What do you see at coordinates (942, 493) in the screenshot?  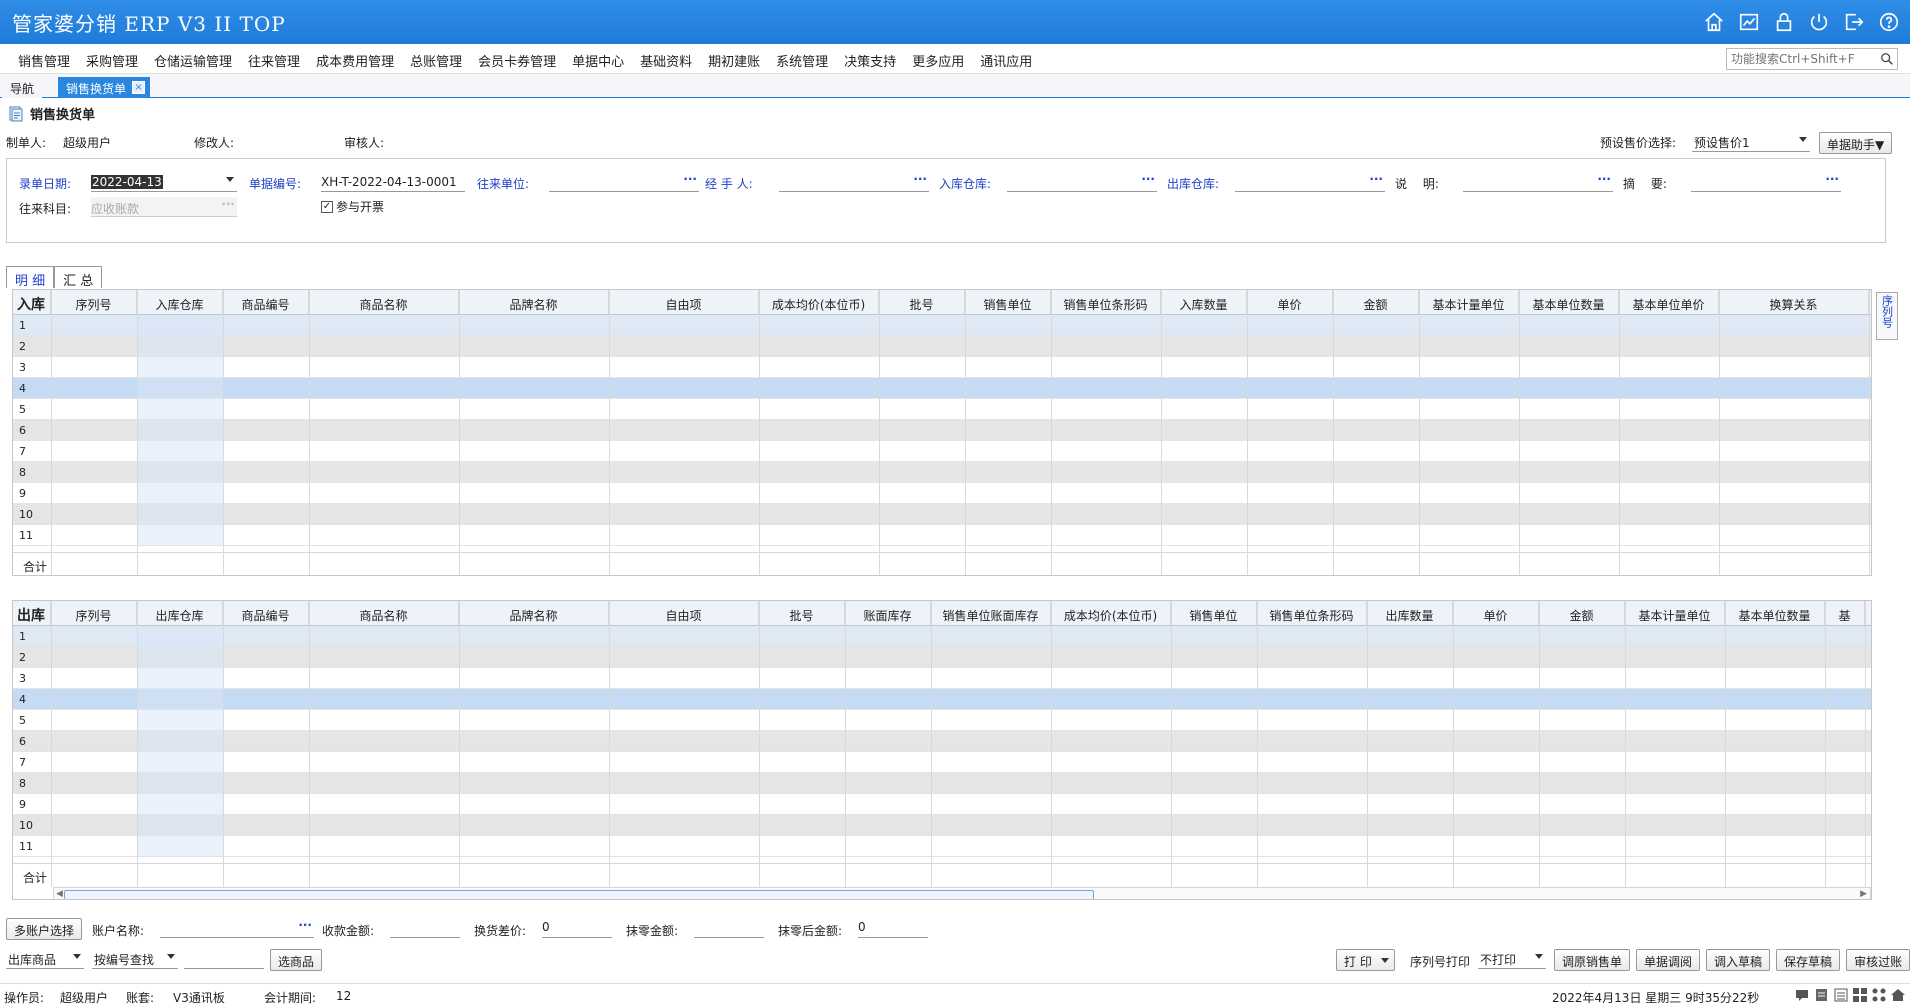 I see `table-row: 9` at bounding box center [942, 493].